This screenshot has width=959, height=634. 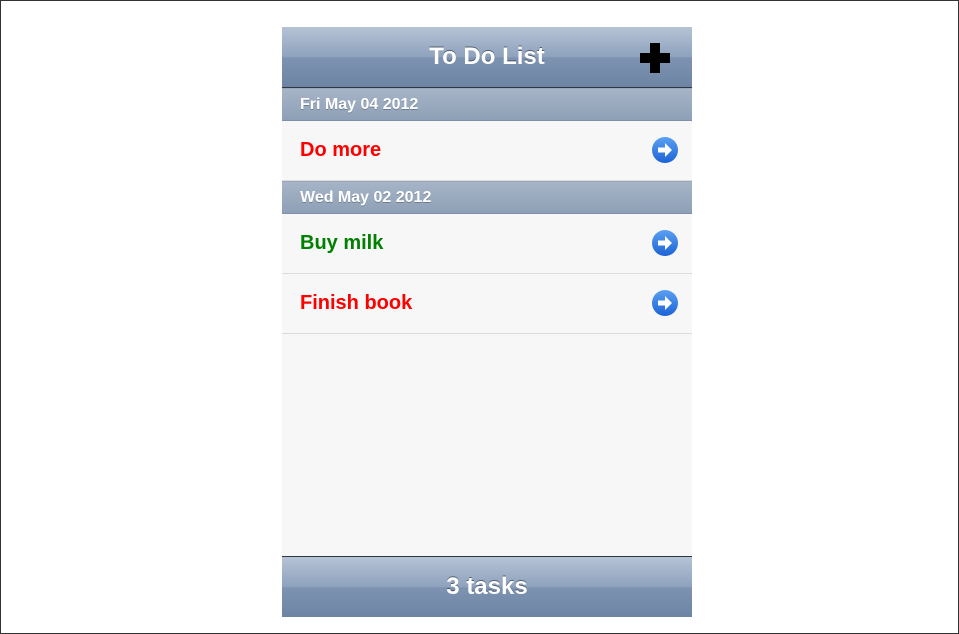 I want to click on task-label: Buy milk, so click(x=342, y=243).